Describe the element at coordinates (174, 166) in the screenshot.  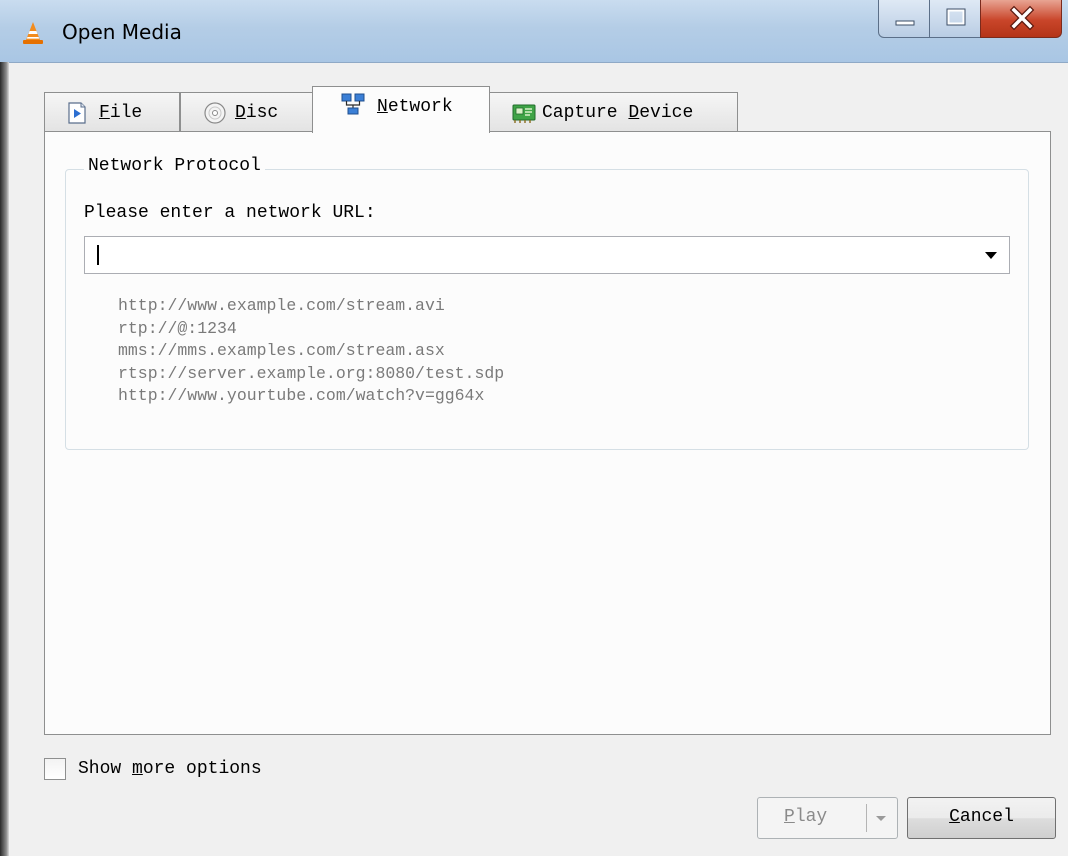
I see `group-title: Network Protocol` at that location.